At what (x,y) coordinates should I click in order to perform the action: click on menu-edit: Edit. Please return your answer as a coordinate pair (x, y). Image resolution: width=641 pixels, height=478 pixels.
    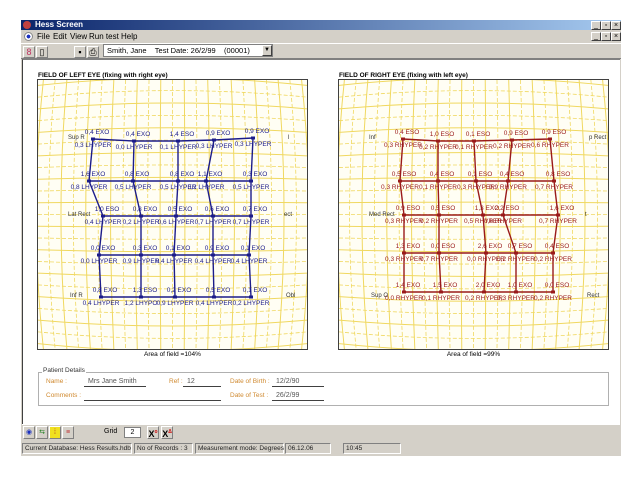
    Looking at the image, I should click on (60, 36).